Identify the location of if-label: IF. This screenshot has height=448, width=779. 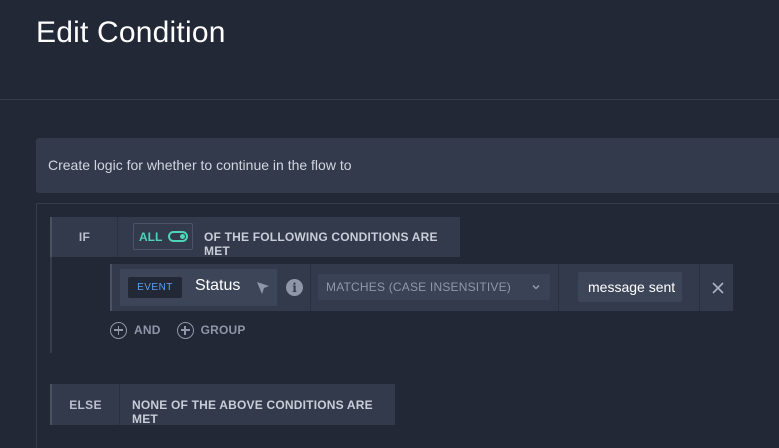
(85, 237).